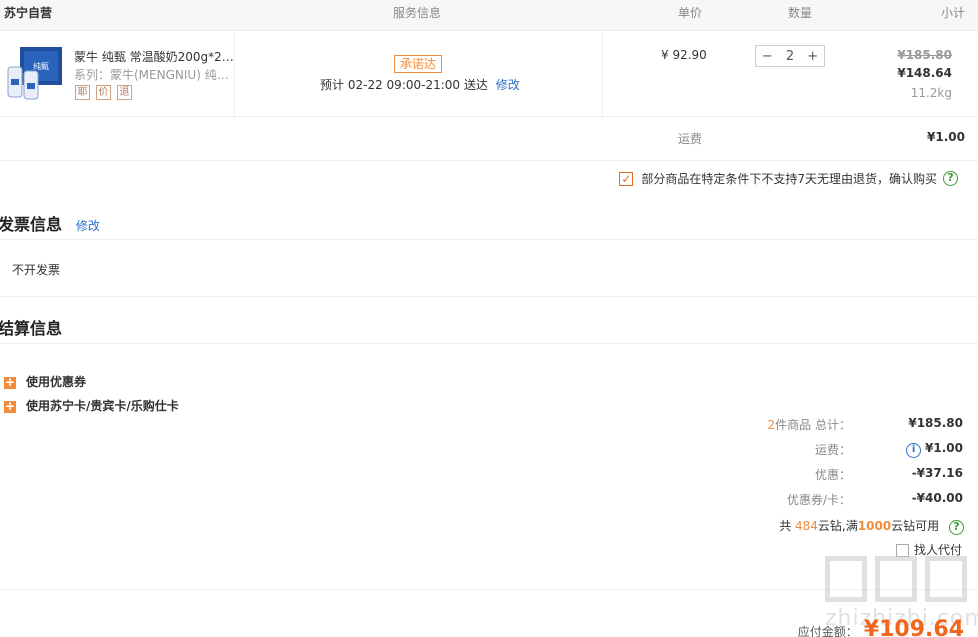  What do you see at coordinates (489, 15) in the screenshot?
I see `cart-header: 苏宁自营 服务信息 单价 数量 小计` at bounding box center [489, 15].